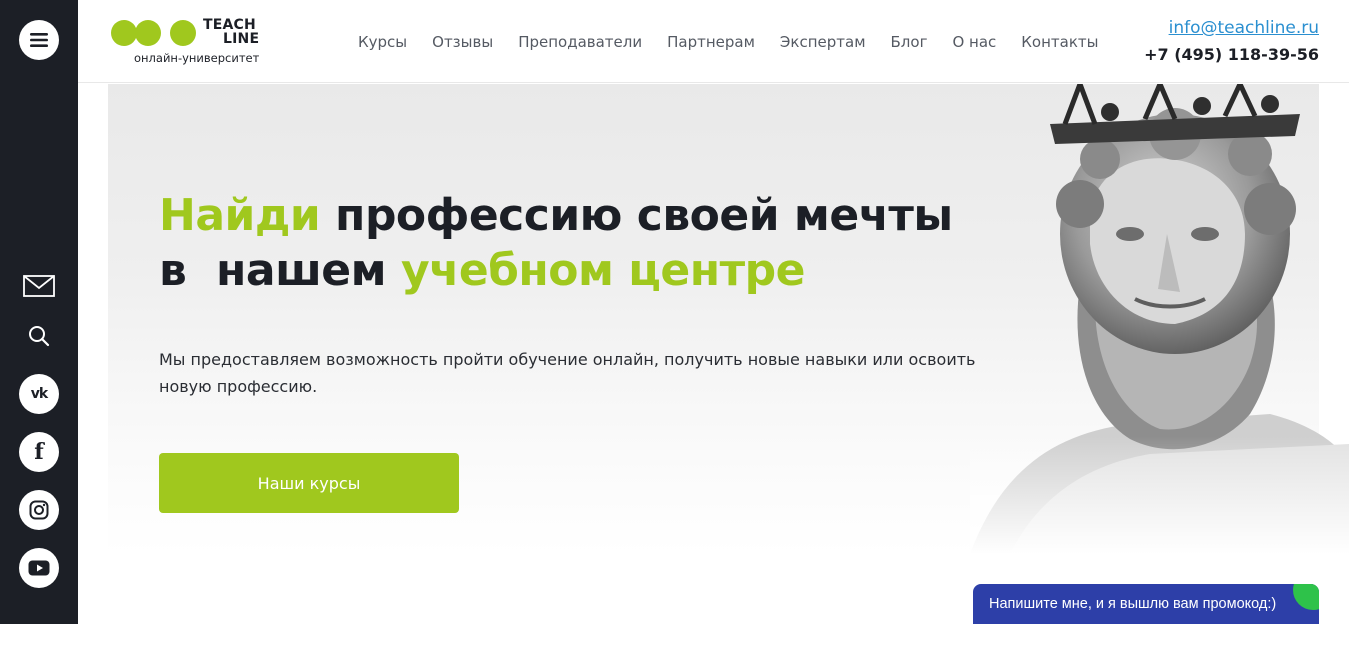 Image resolution: width=1349 pixels, height=663 pixels. I want to click on nav-experts: Экспертам, so click(823, 42).